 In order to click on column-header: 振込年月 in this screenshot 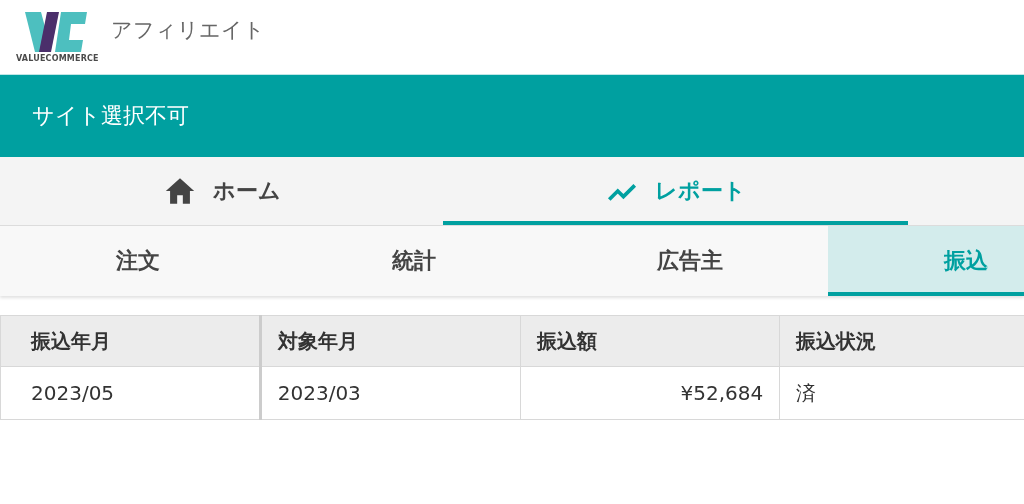, I will do `click(130, 341)`.